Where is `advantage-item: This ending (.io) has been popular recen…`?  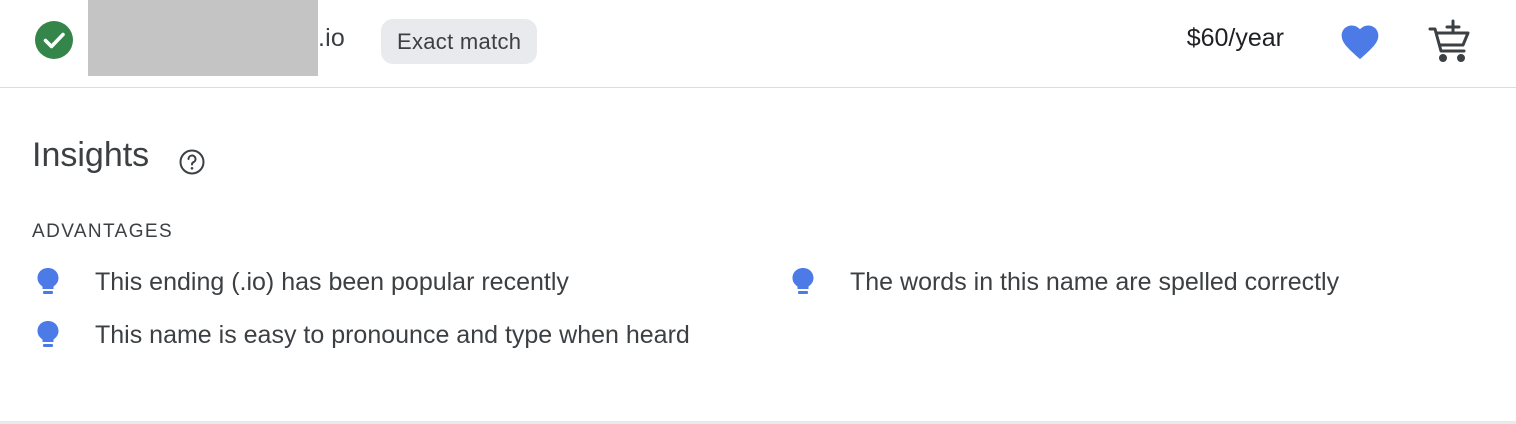 advantage-item: This ending (.io) has been popular recen… is located at coordinates (301, 283).